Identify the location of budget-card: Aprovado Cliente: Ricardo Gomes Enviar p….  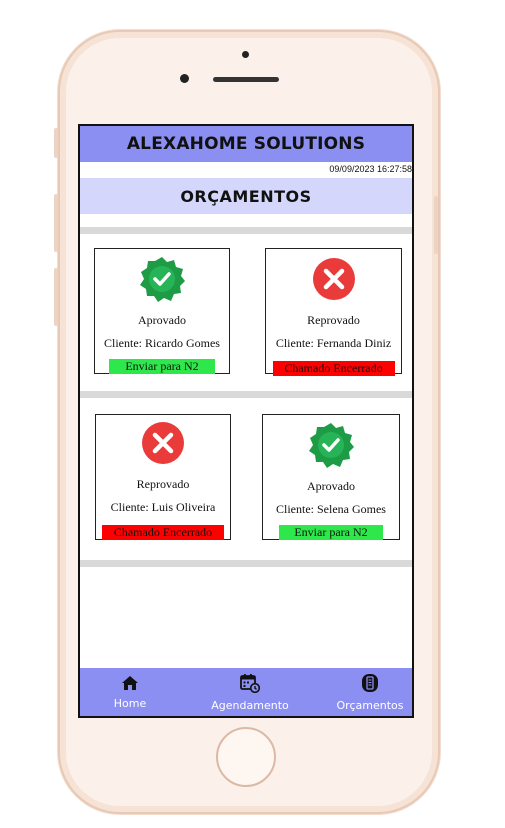
(162, 311).